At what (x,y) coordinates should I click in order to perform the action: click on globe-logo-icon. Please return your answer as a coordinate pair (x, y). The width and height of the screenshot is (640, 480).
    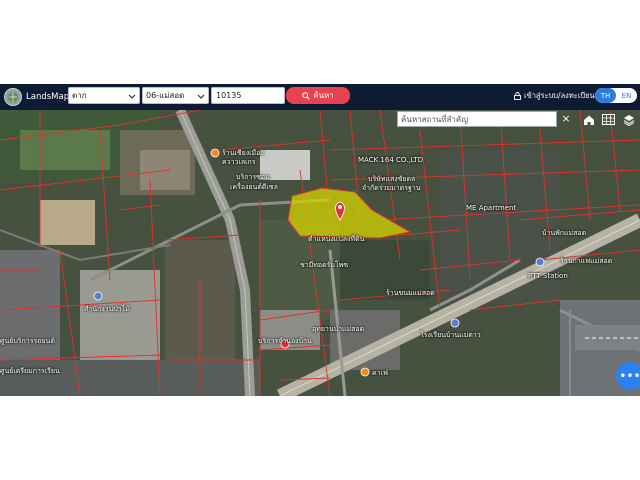
    Looking at the image, I should click on (13, 97).